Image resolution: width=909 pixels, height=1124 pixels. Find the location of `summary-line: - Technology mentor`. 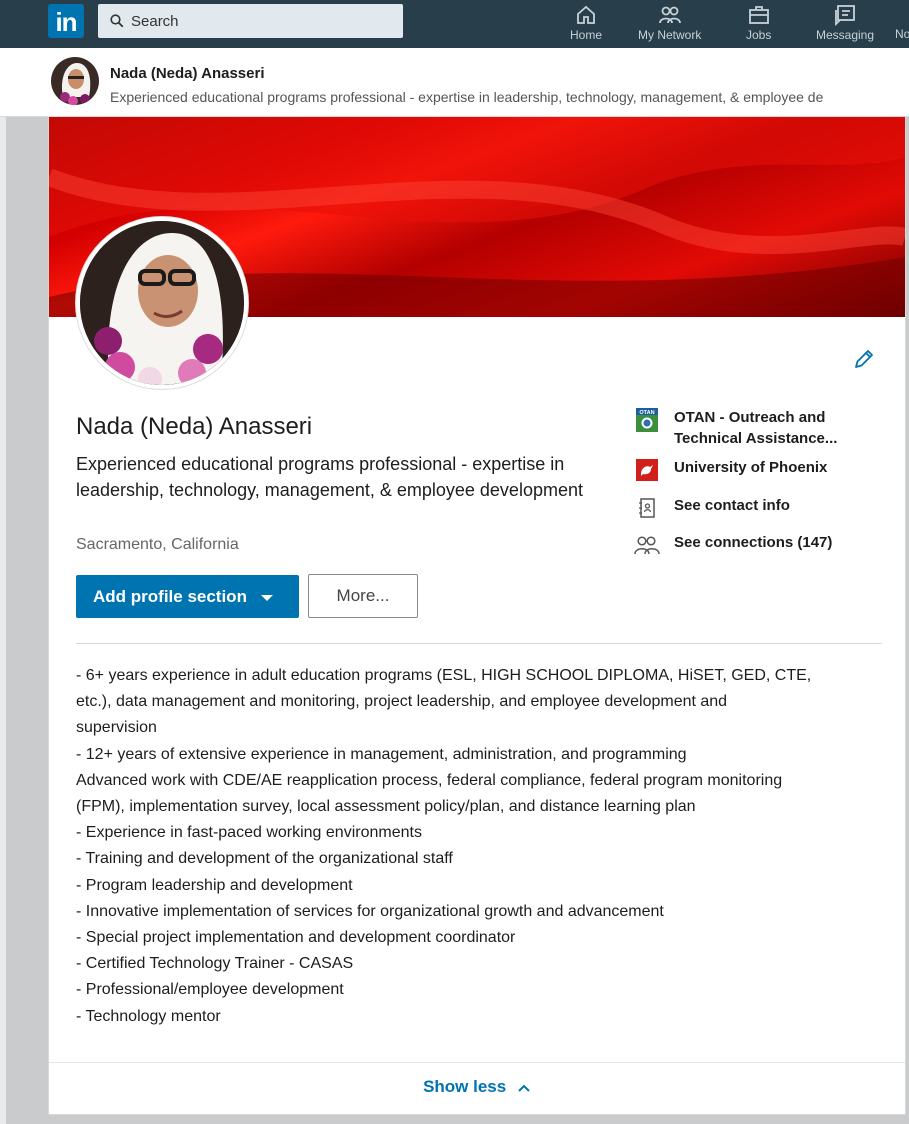

summary-line: - Technology mentor is located at coordinates (148, 1016).